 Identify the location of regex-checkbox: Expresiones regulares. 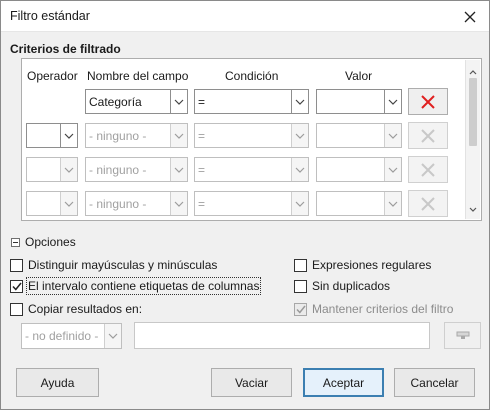
(362, 265).